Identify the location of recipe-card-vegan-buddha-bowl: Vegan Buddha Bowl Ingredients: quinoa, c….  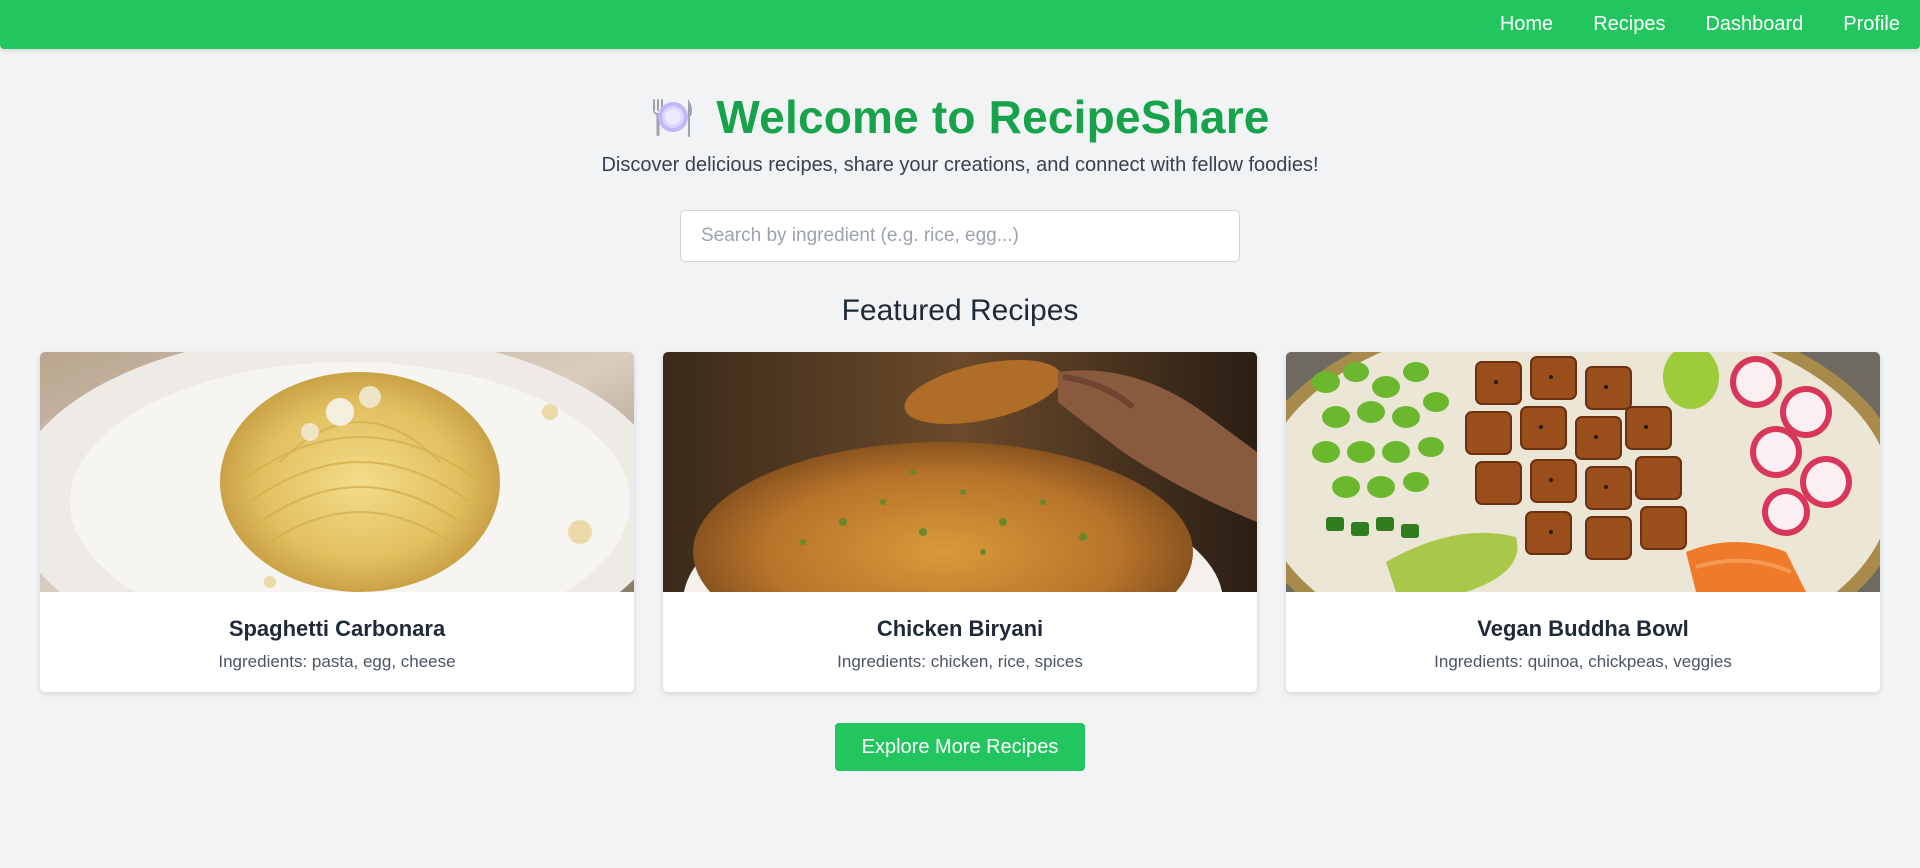
(1583, 522).